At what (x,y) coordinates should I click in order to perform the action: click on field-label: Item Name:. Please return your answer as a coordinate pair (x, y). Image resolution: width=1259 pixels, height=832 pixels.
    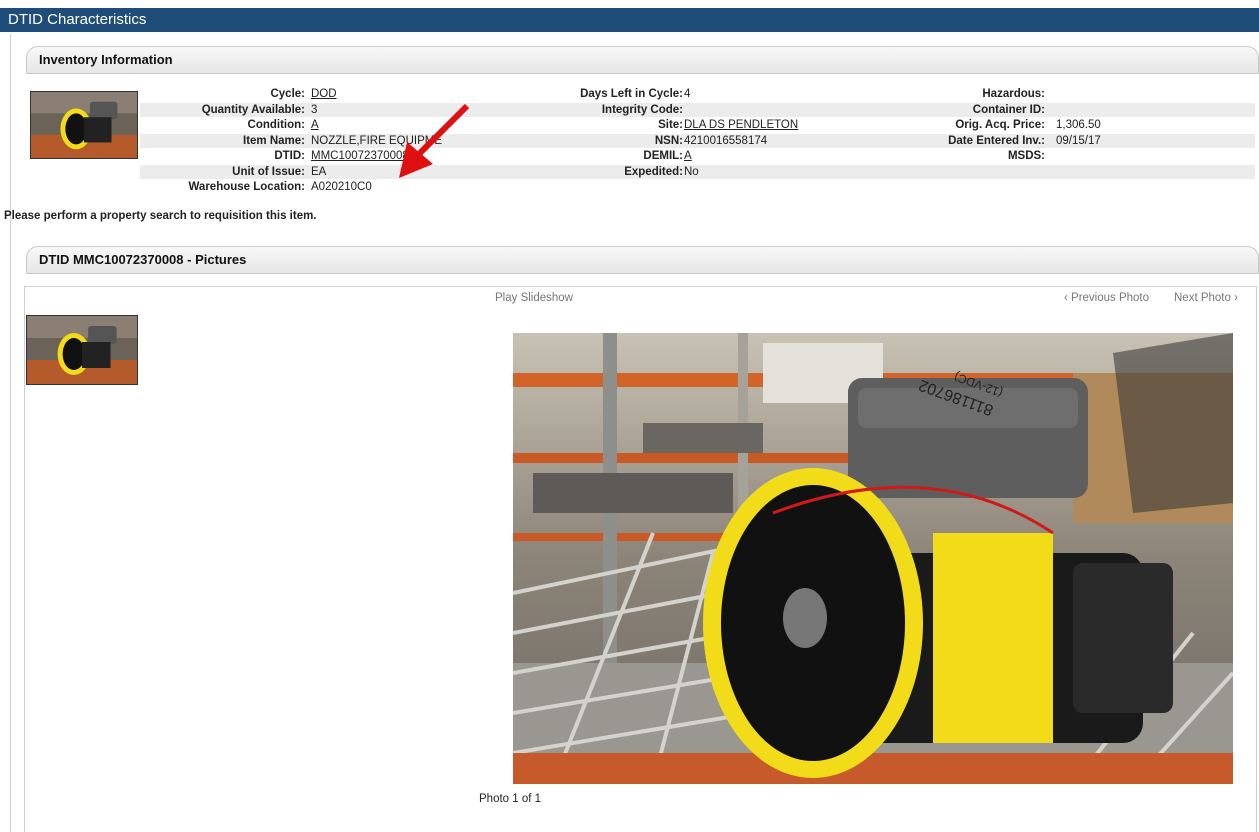
    Looking at the image, I should click on (274, 140).